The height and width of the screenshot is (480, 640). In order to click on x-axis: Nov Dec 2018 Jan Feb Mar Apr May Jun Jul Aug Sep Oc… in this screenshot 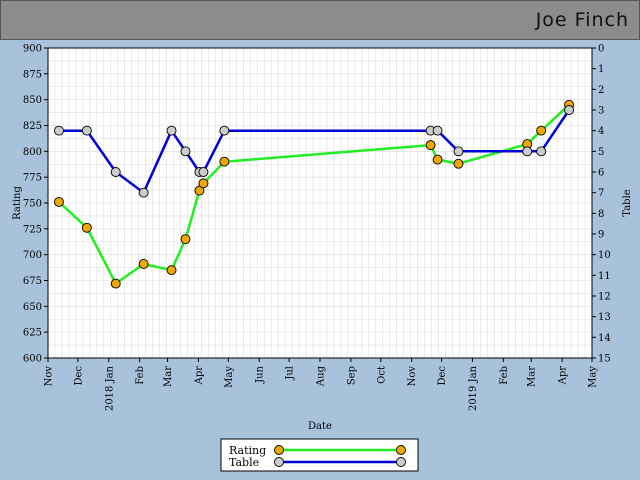, I will do `click(321, 384)`.